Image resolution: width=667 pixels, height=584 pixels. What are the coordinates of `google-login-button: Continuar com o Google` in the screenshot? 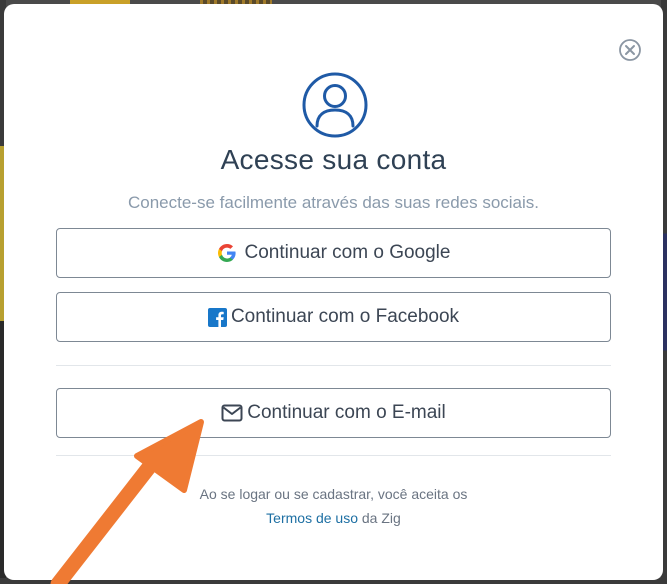 It's located at (333, 253).